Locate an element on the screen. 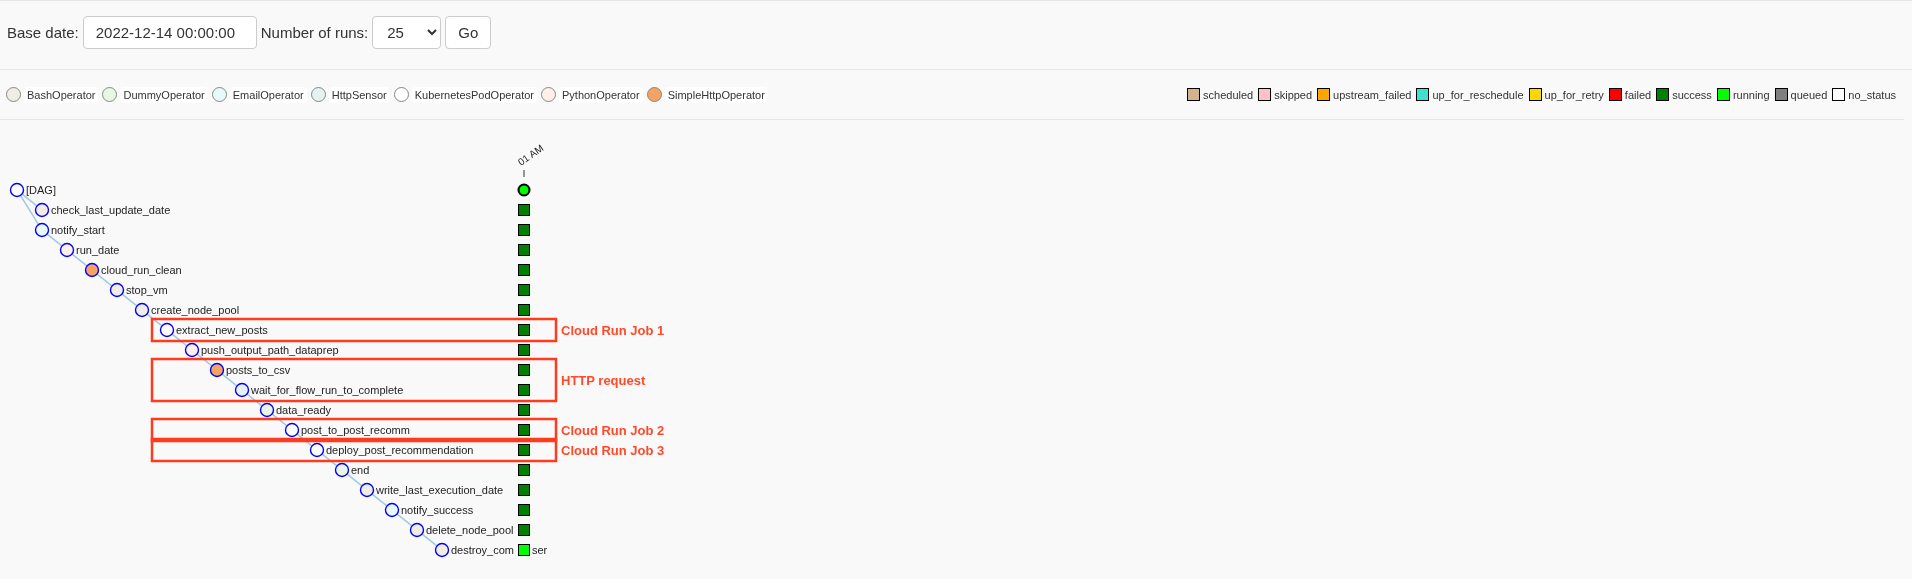 This screenshot has width=1912, height=579. task-label: push_output_path_dataprep is located at coordinates (270, 350).